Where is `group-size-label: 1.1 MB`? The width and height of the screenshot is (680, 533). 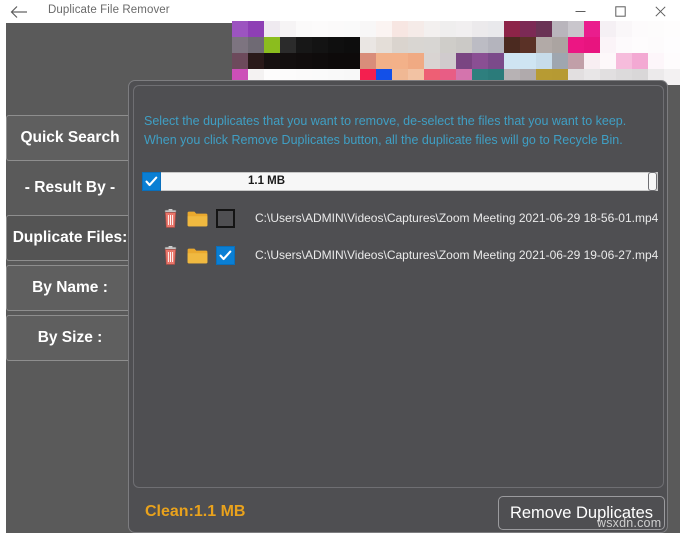 group-size-label: 1.1 MB is located at coordinates (267, 181).